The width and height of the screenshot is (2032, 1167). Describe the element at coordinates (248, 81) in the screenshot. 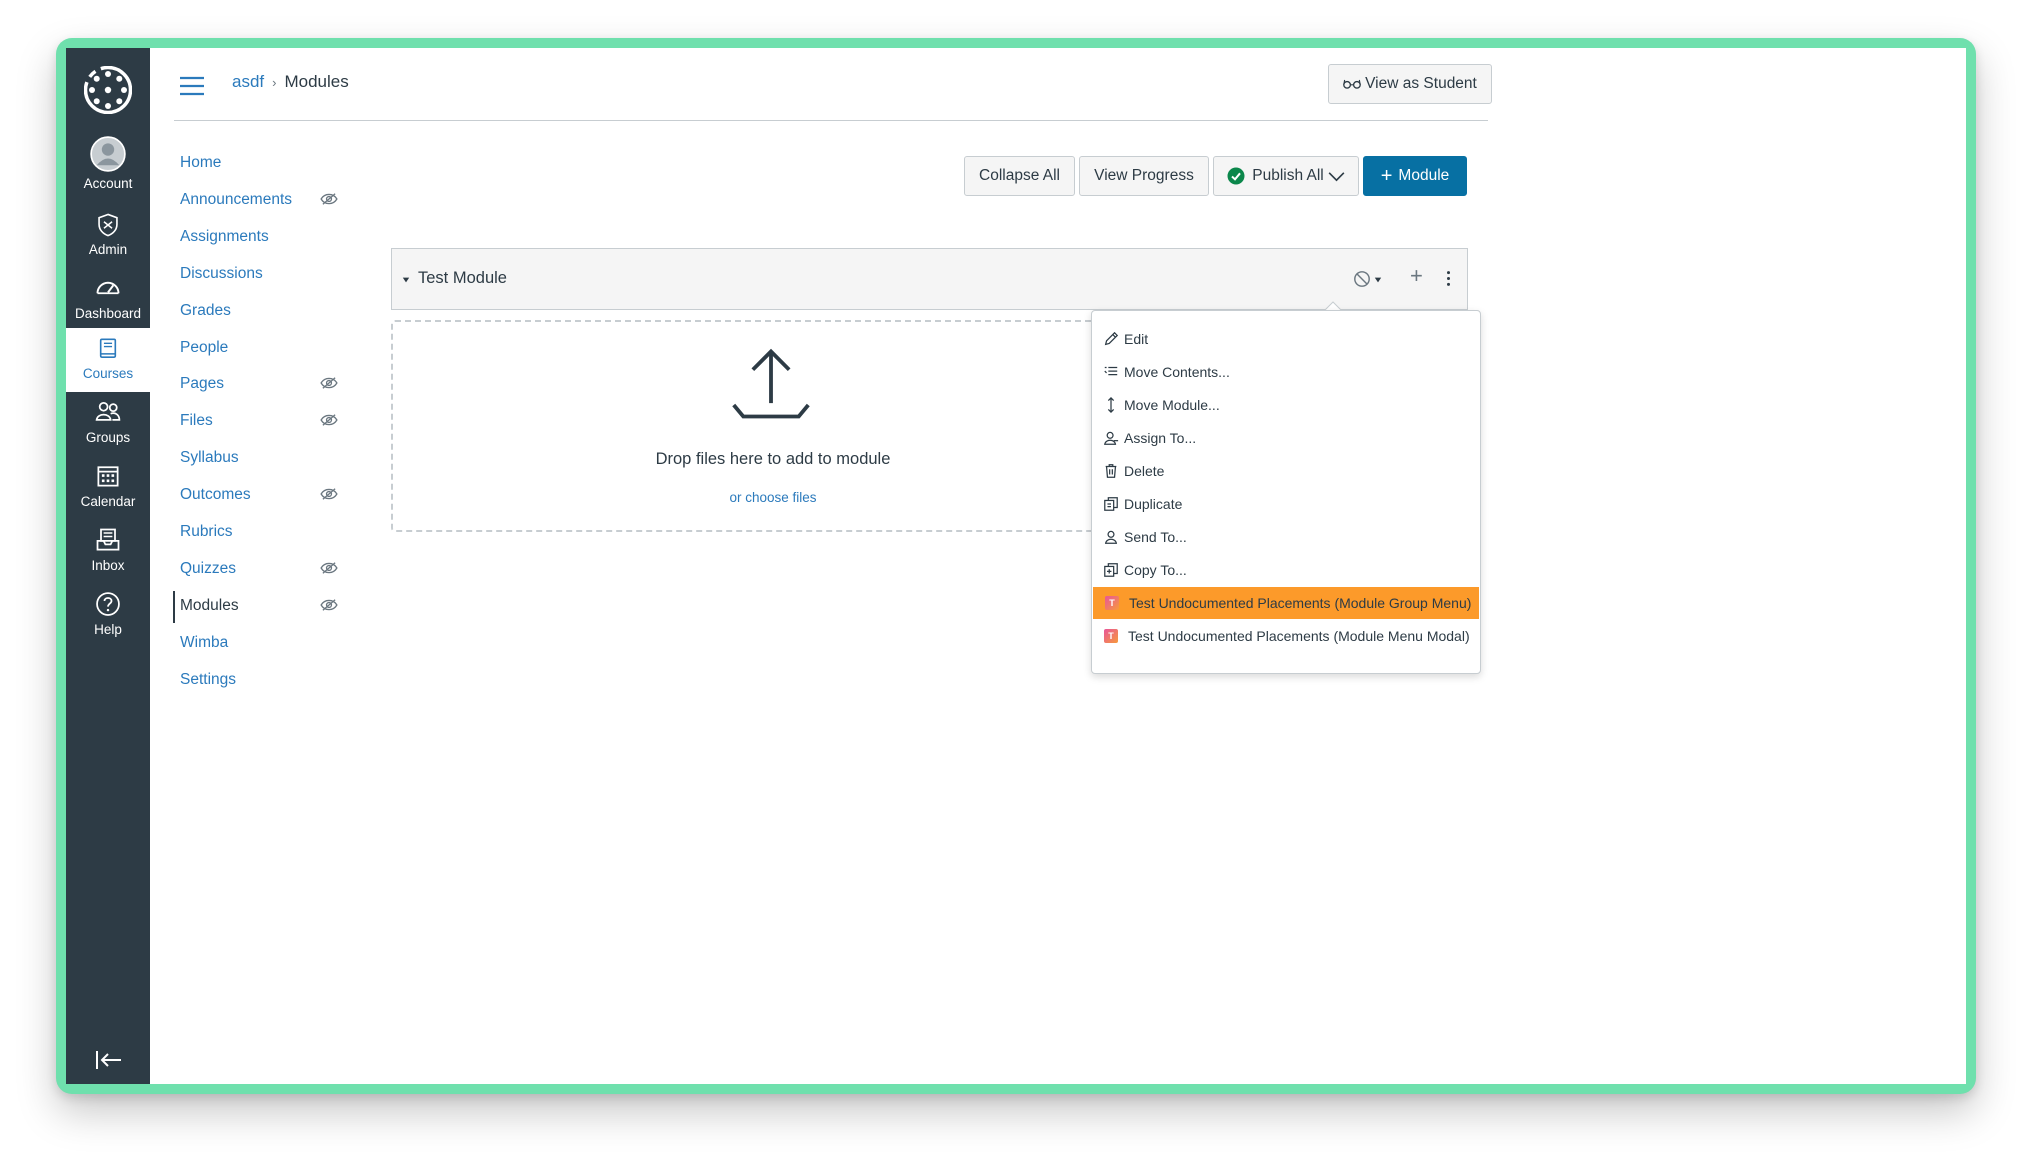

I see `breadcrumb-course: asdf` at that location.